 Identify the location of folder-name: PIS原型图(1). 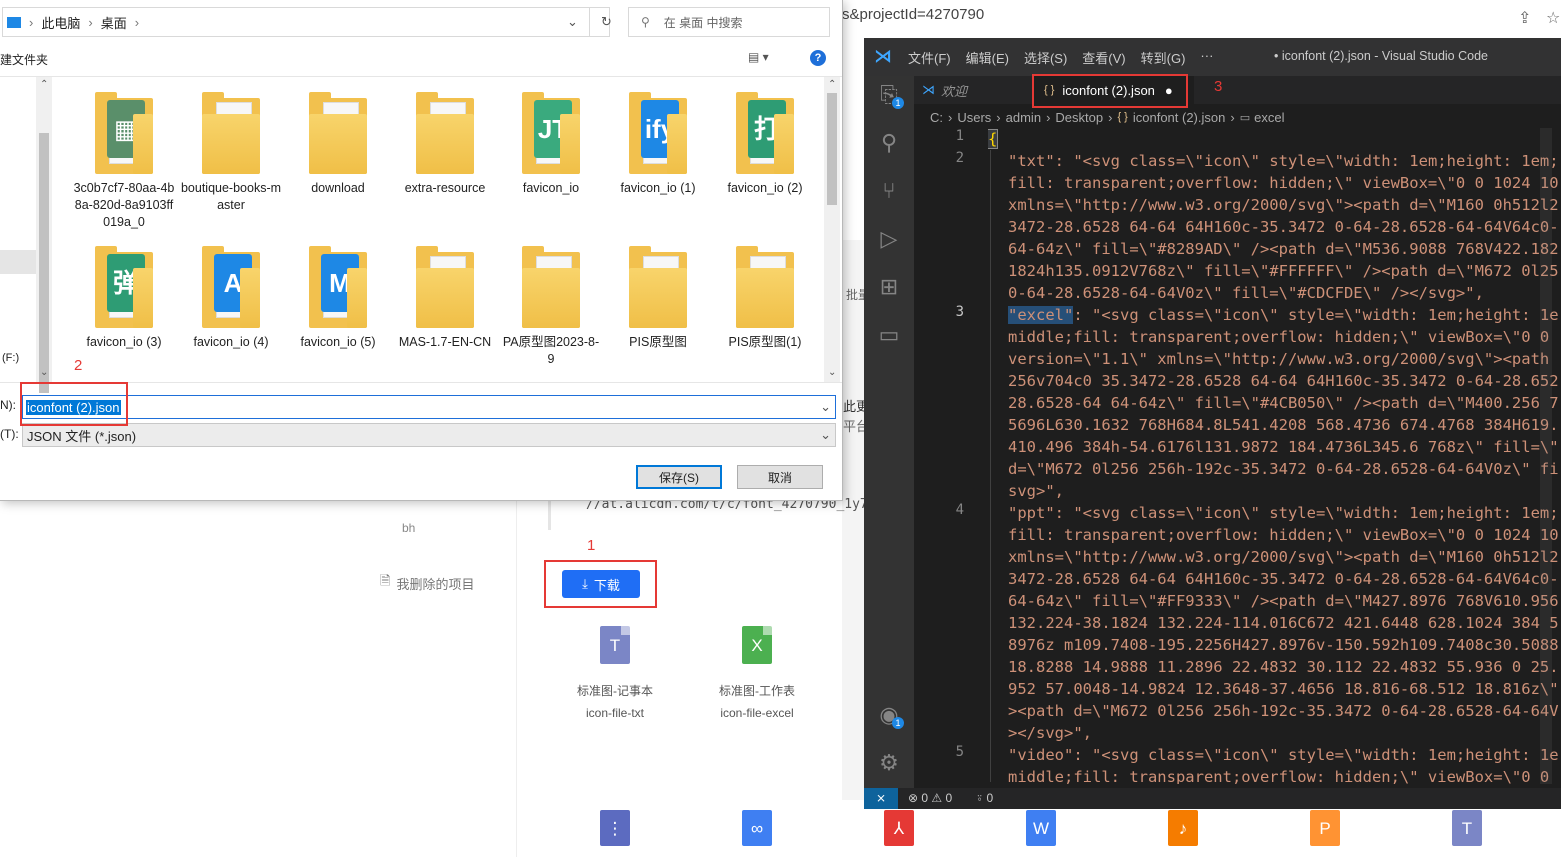
(765, 342).